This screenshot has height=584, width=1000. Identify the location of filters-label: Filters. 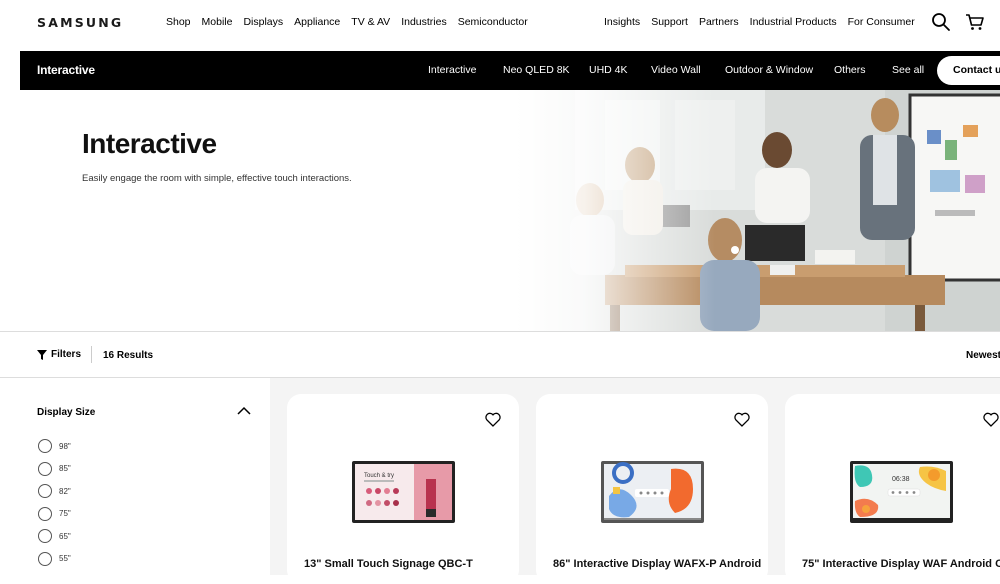
(66, 354).